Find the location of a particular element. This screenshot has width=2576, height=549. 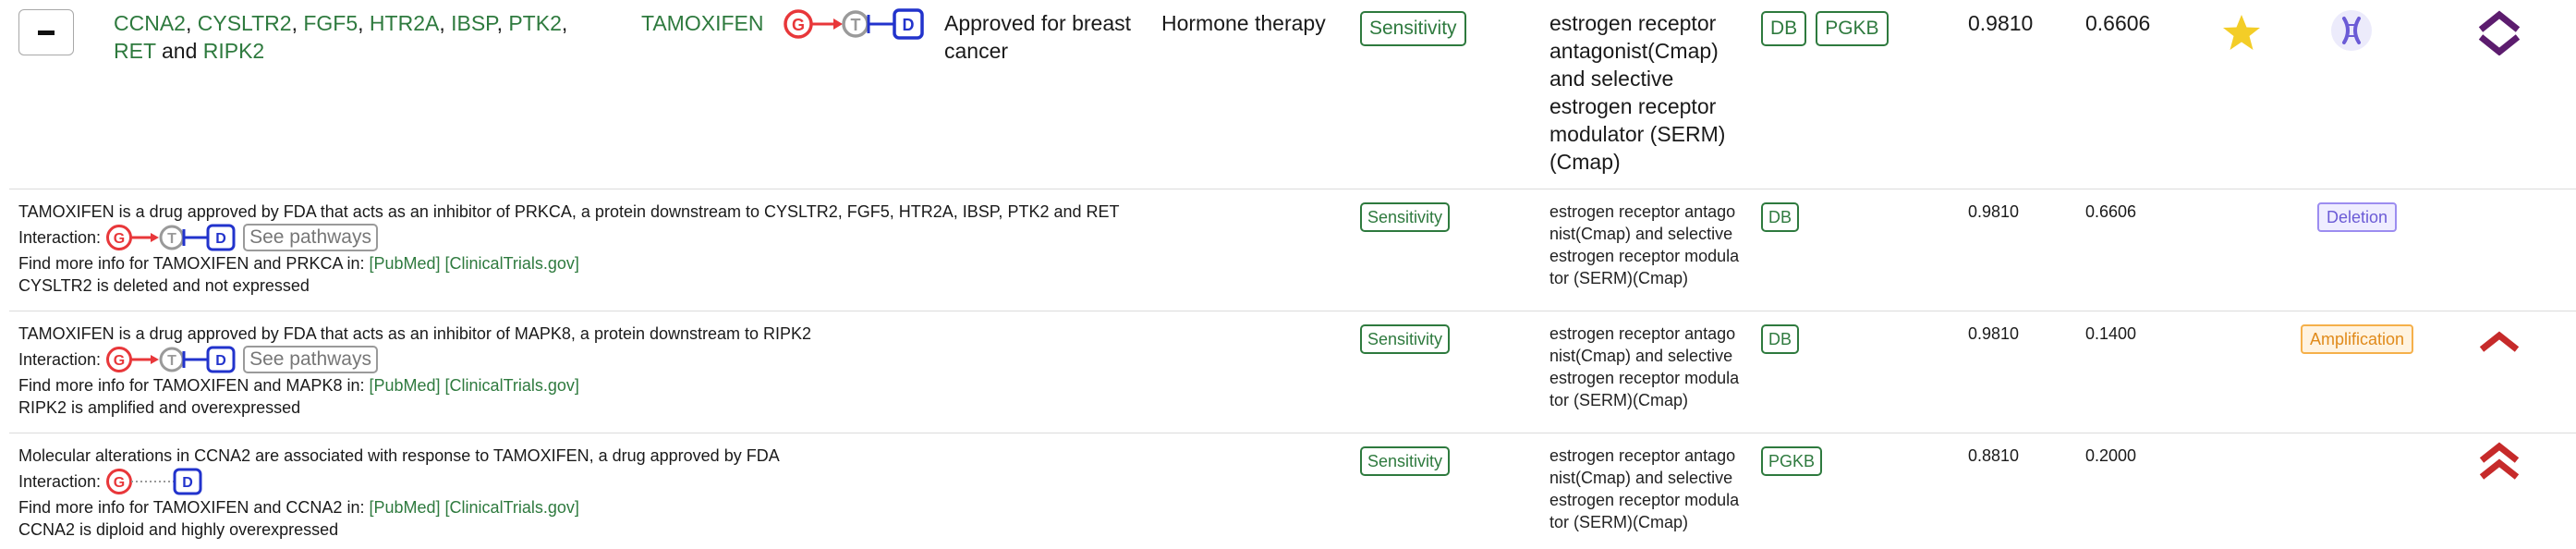

interaction-line: Interaction: G T D See pathways is located at coordinates (683, 359).